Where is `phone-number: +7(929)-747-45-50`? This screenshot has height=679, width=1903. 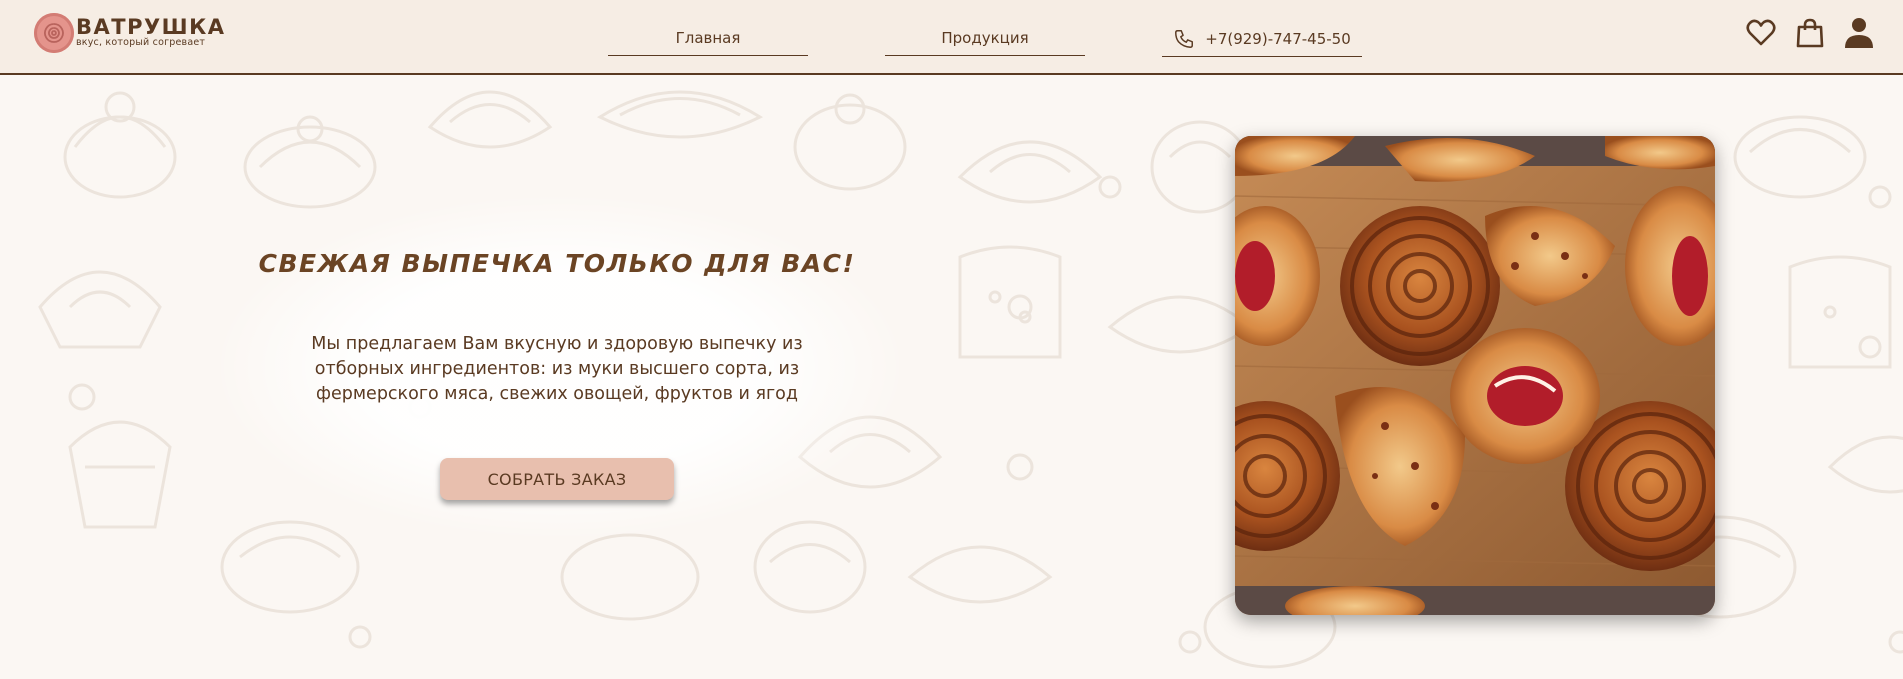
phone-number: +7(929)-747-45-50 is located at coordinates (1278, 38).